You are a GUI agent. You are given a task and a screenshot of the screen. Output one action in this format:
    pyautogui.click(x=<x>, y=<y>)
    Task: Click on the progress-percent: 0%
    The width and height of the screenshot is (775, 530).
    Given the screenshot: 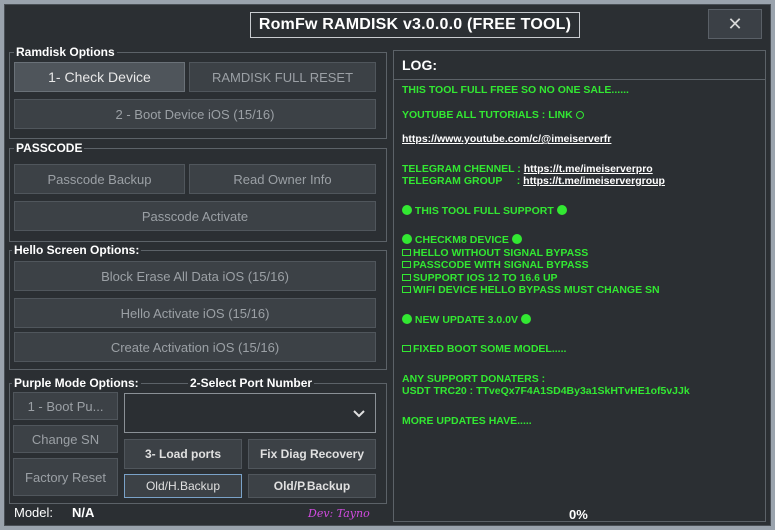 What is the action you would take?
    pyautogui.click(x=578, y=514)
    